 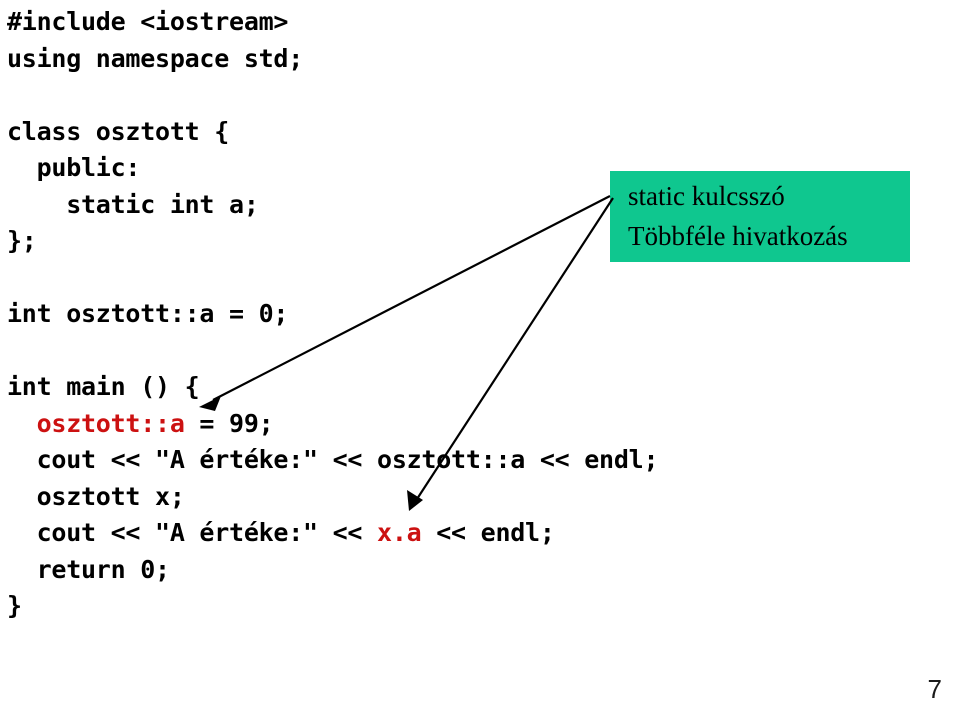 What do you see at coordinates (229, 423) in the screenshot?
I see `token-assign-99: = 99;` at bounding box center [229, 423].